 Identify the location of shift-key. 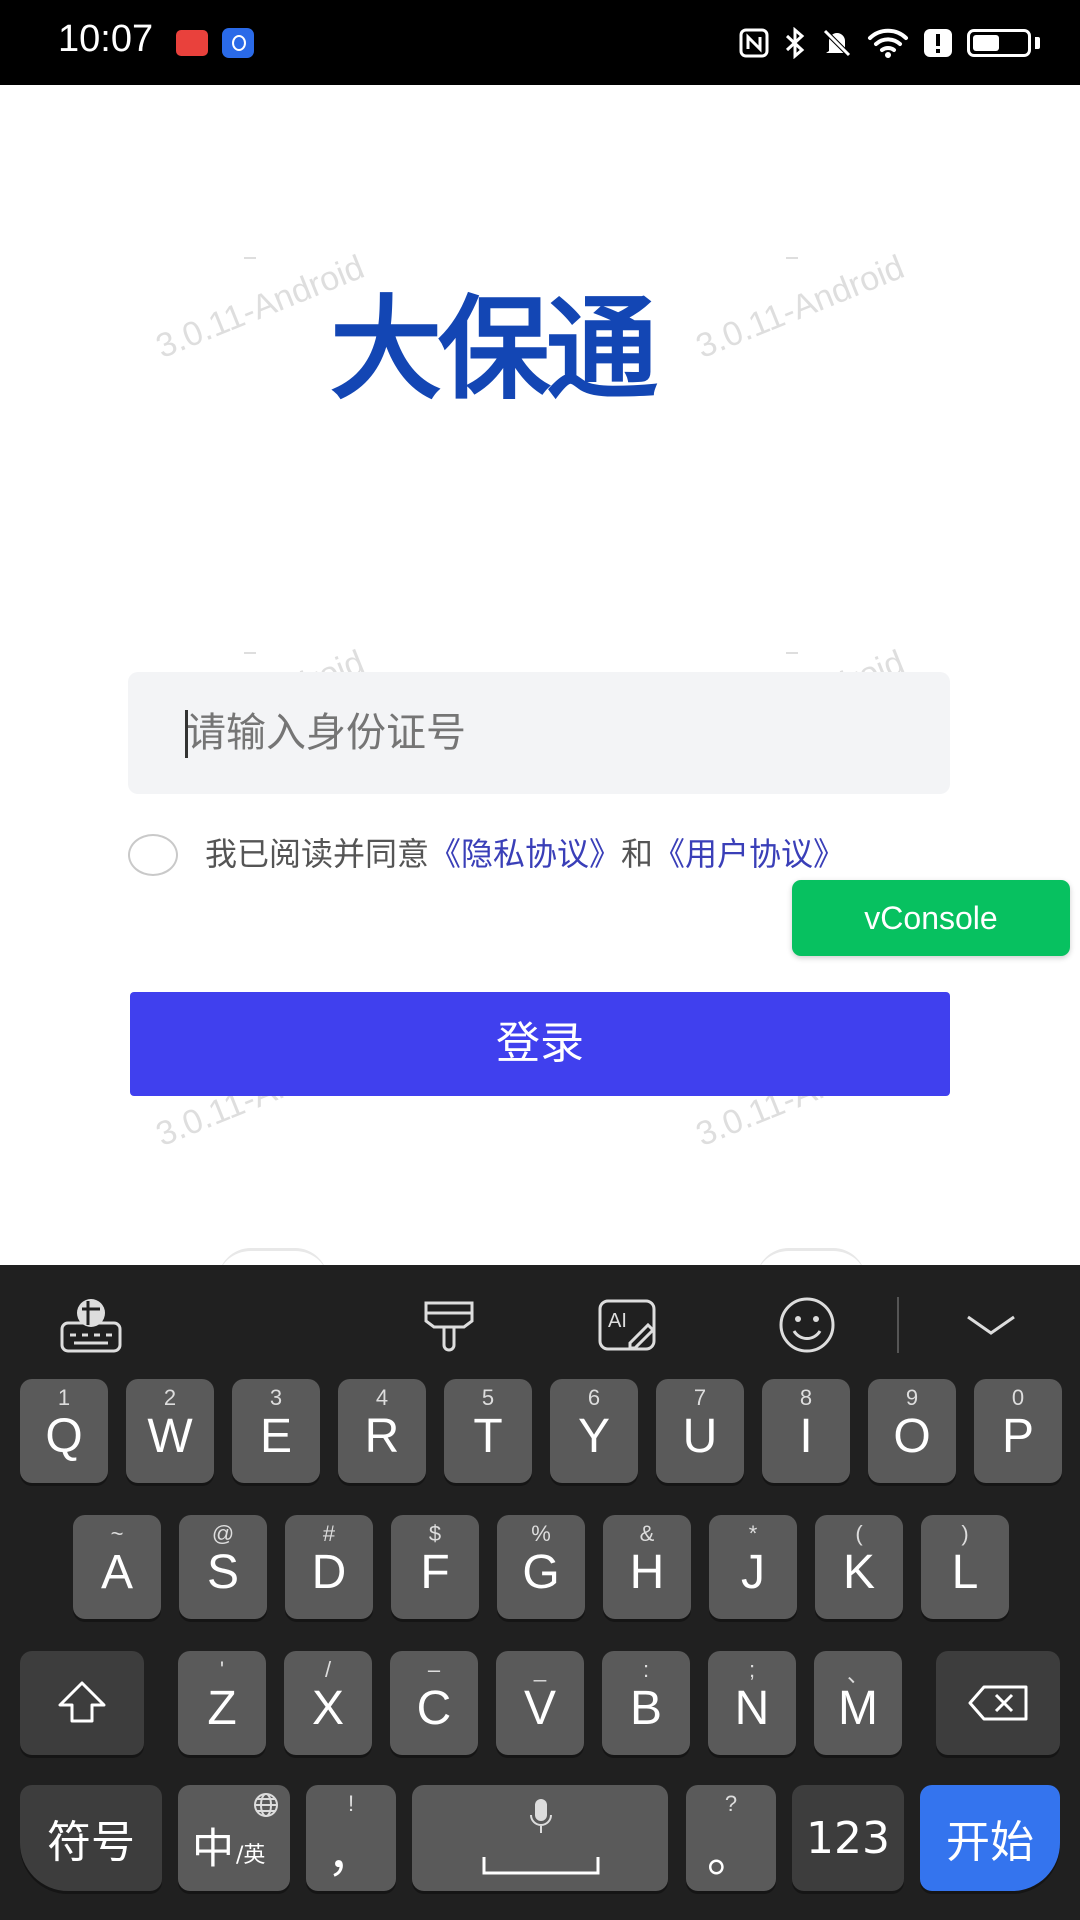
(82, 1703).